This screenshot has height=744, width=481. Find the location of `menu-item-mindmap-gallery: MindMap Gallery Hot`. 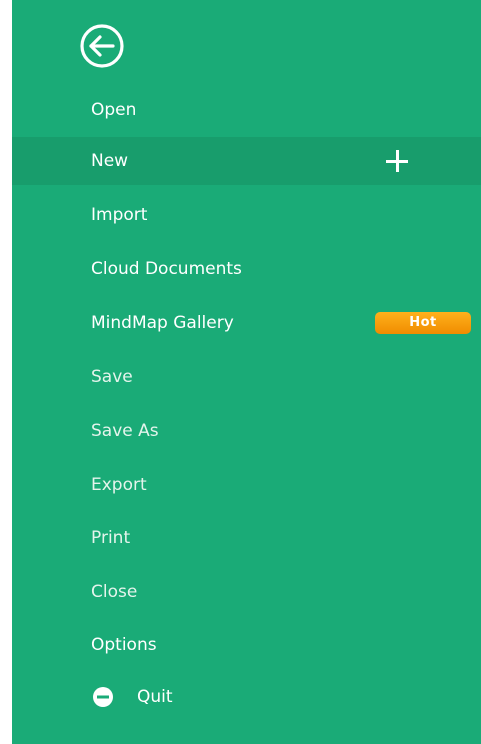

menu-item-mindmap-gallery: MindMap Gallery Hot is located at coordinates (246, 323).